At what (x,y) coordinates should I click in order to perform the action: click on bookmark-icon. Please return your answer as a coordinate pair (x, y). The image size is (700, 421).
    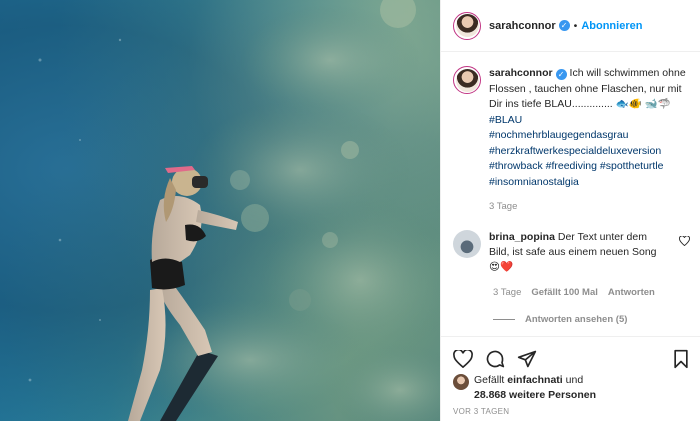
    Looking at the image, I should click on (681, 359).